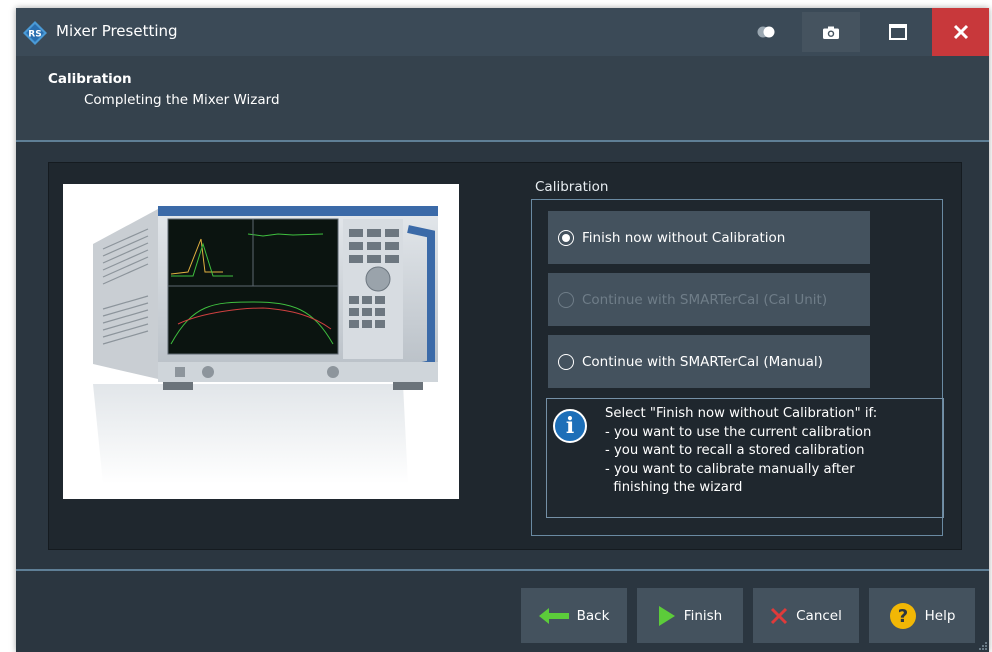 The image size is (992, 652). What do you see at coordinates (982, 645) in the screenshot?
I see `resize-grip-icon` at bounding box center [982, 645].